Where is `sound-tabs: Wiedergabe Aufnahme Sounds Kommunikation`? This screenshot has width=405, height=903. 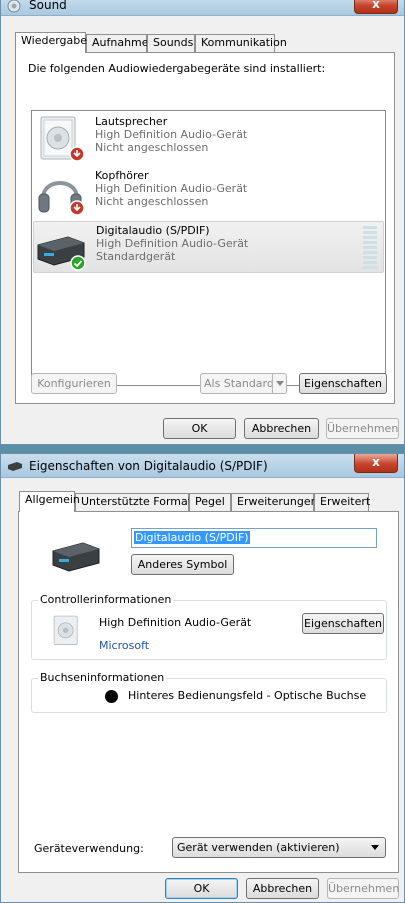
sound-tabs: Wiedergabe Aufnahme Sounds Kommunikation is located at coordinates (205, 42).